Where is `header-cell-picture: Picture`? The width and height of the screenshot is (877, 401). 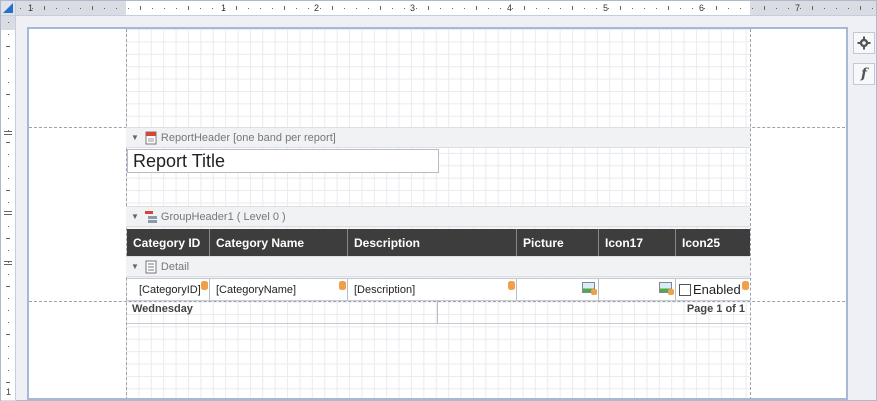
header-cell-picture: Picture is located at coordinates (558, 242).